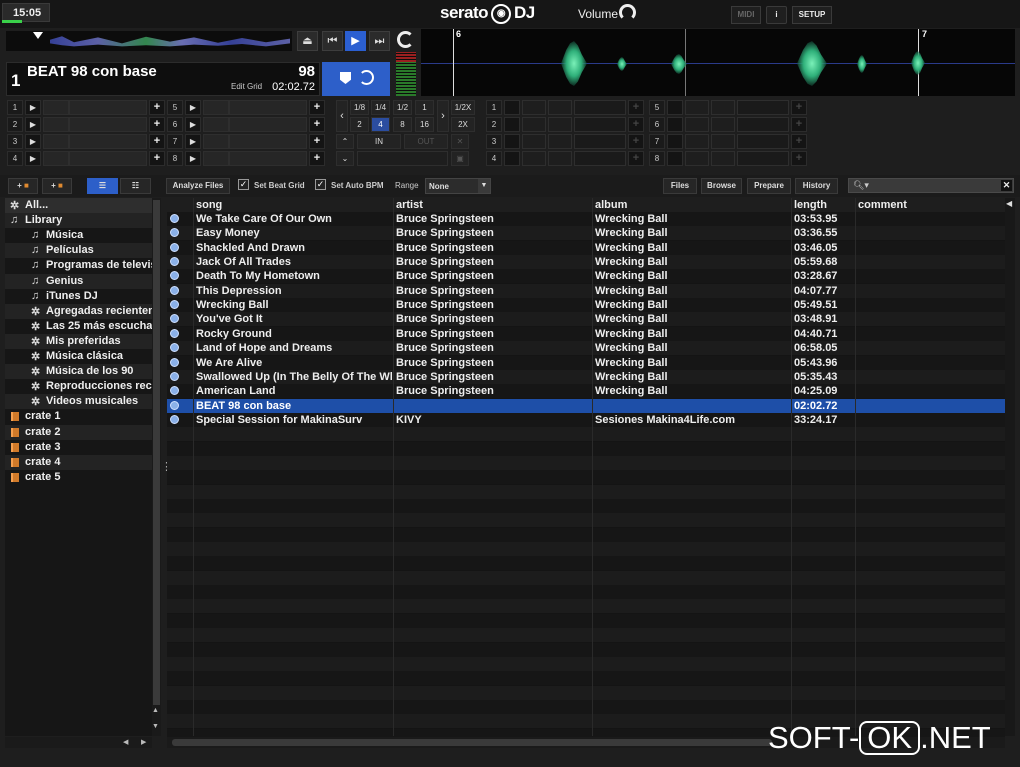  What do you see at coordinates (57, 186) in the screenshot?
I see `add-subcrate-button: + ■` at bounding box center [57, 186].